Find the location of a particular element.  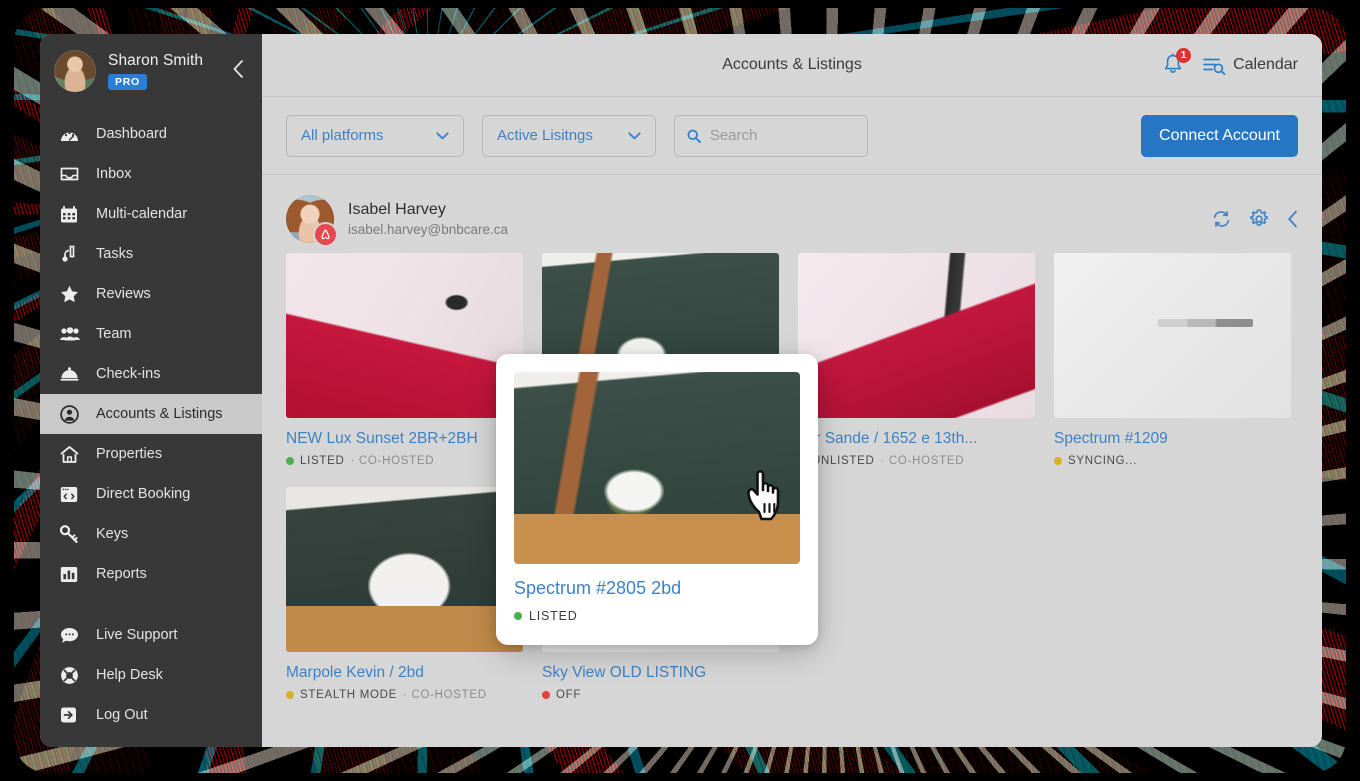

account-email: isabel.harvey@bnbcare.ca is located at coordinates (428, 229).